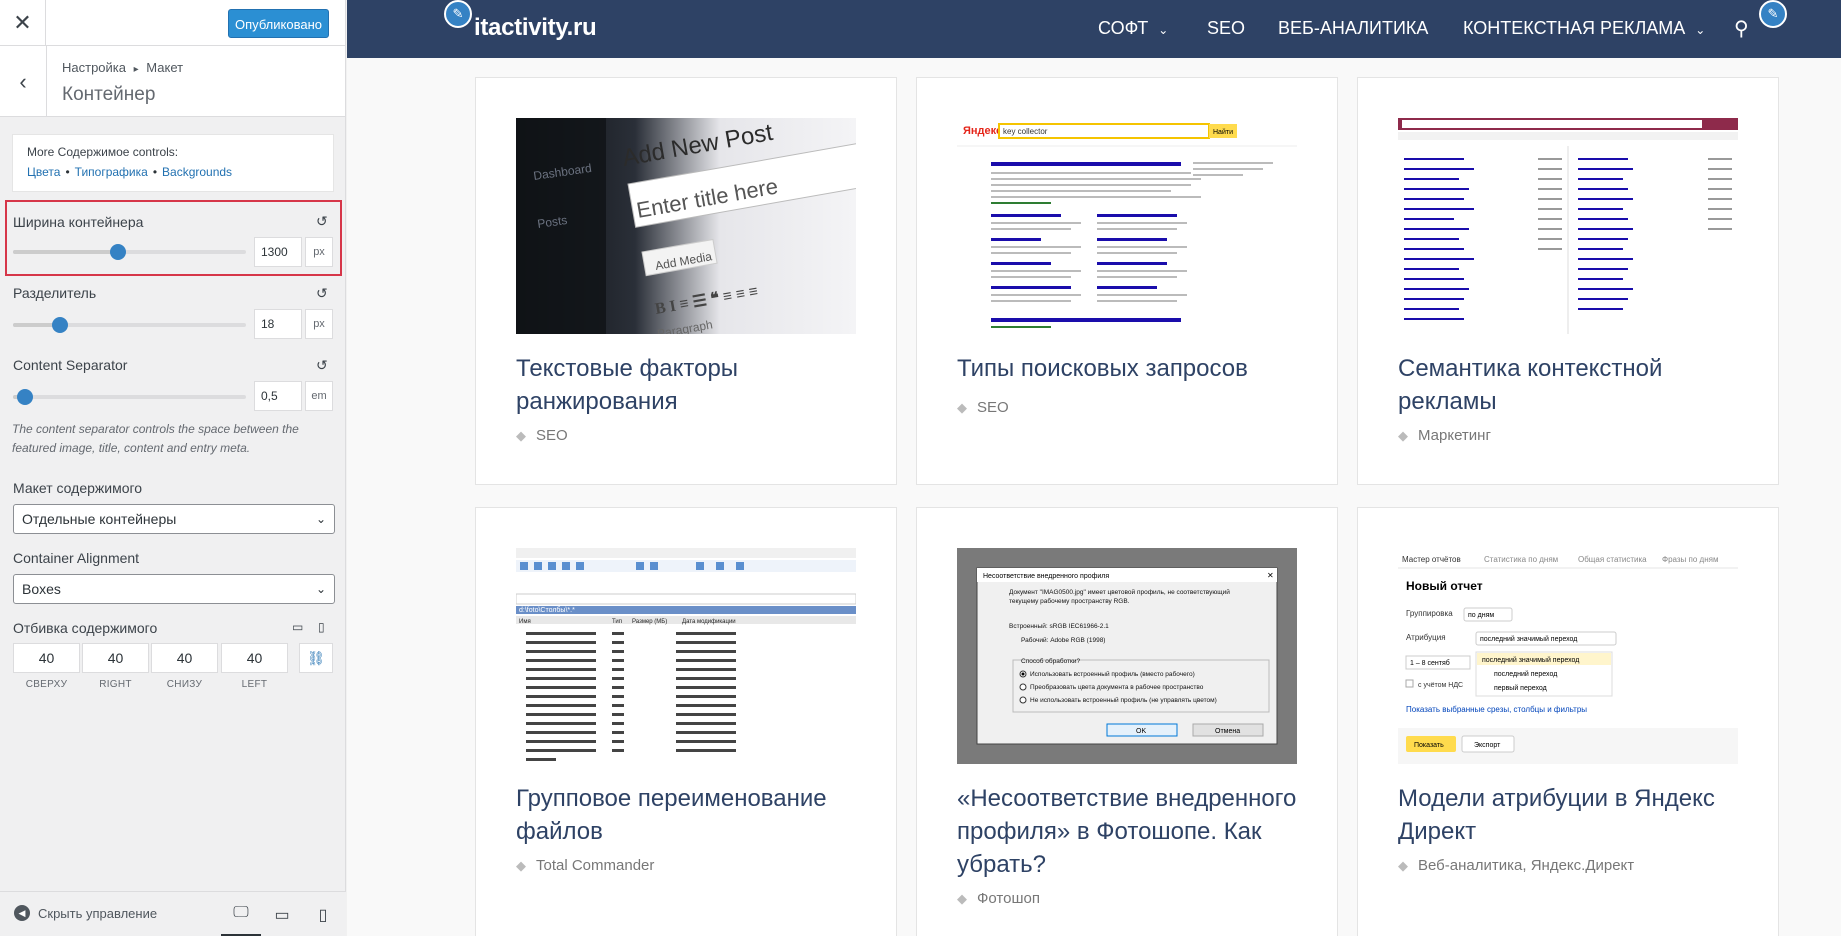  I want to click on wordstat-image, so click(1568, 226).